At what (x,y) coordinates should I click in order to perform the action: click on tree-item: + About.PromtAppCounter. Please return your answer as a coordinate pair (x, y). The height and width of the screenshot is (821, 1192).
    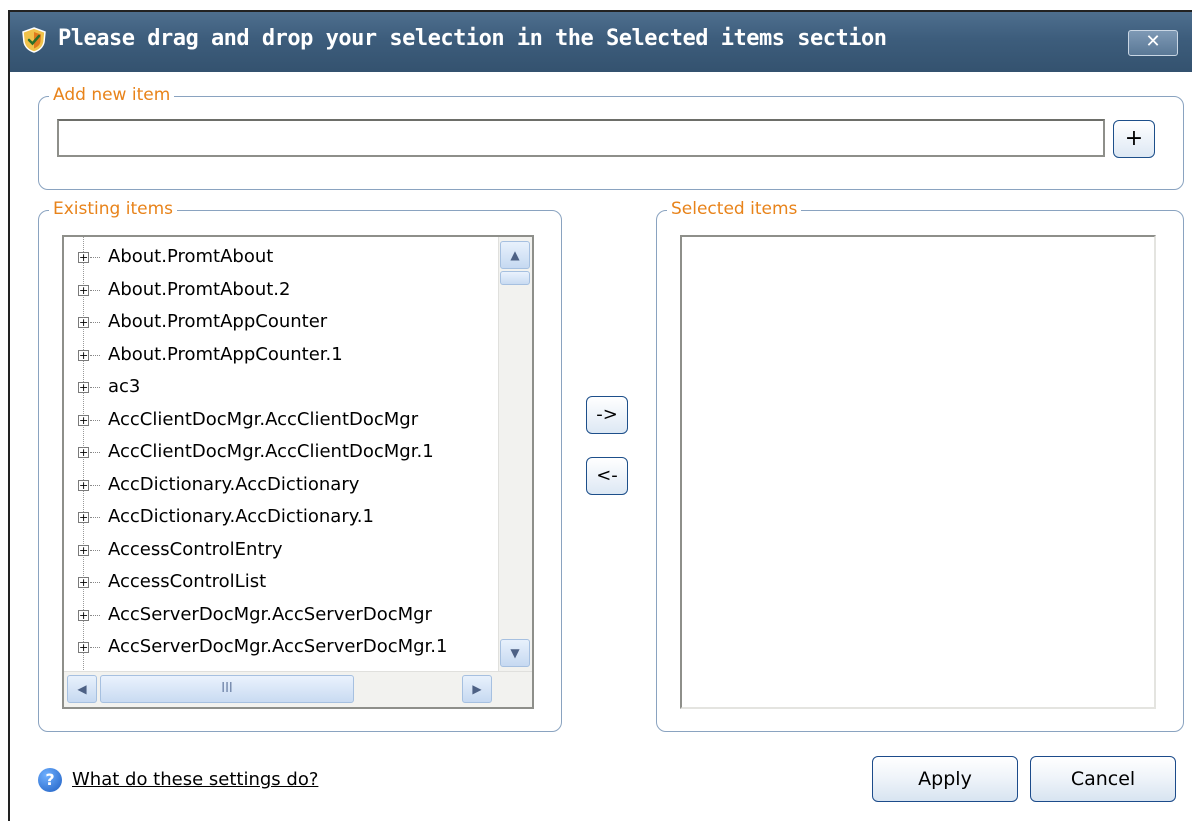
    Looking at the image, I should click on (279, 322).